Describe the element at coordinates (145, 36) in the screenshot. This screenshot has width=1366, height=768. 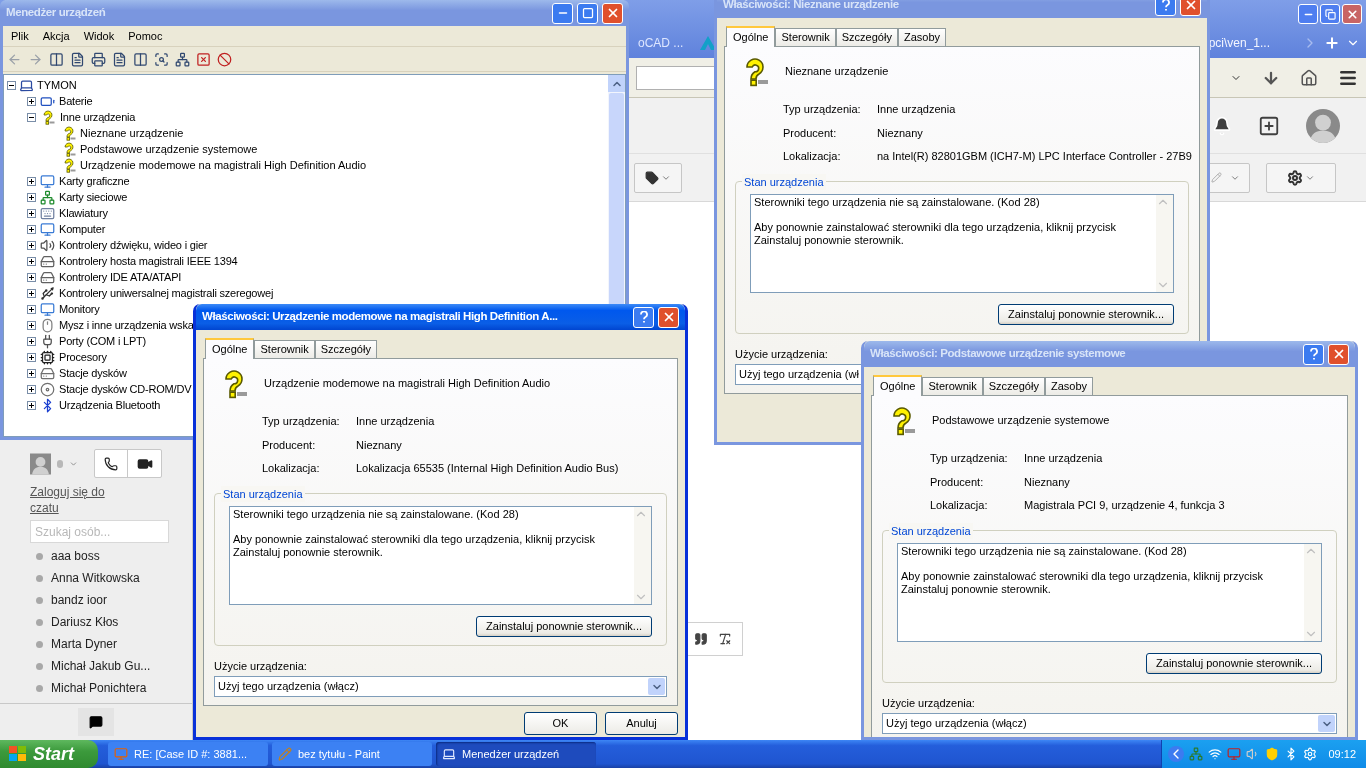
I see `menu-item: Pomoc` at that location.